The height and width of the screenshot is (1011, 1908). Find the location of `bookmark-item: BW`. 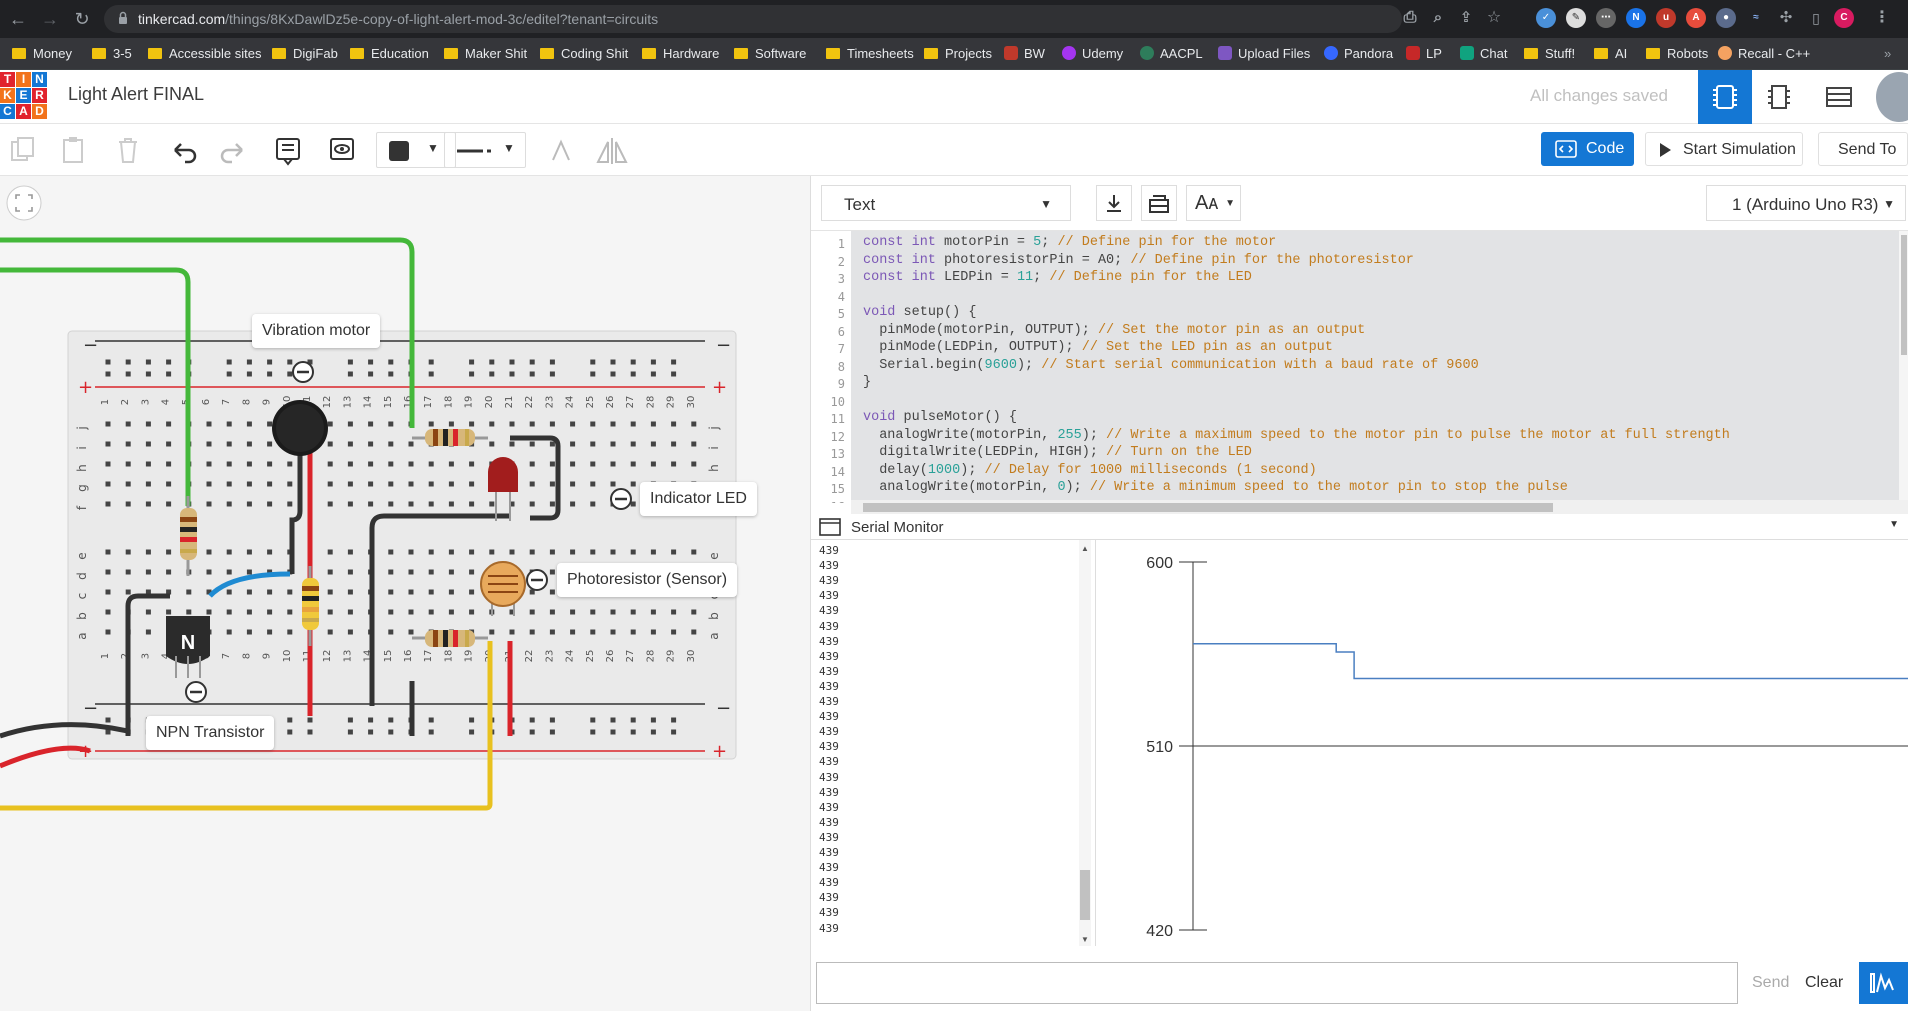

bookmark-item: BW is located at coordinates (1024, 54).